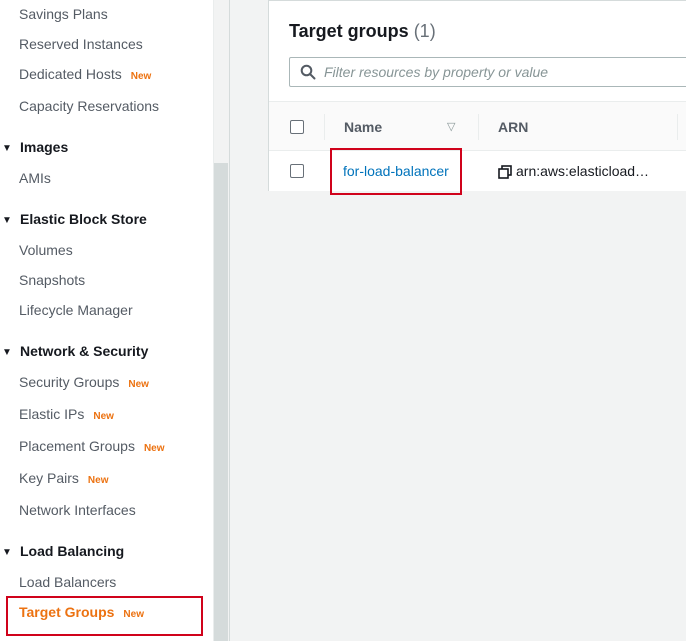 The width and height of the screenshot is (686, 641). Describe the element at coordinates (57, 415) in the screenshot. I see `sidebar-item-elastic-ips: Elastic IPs New` at that location.